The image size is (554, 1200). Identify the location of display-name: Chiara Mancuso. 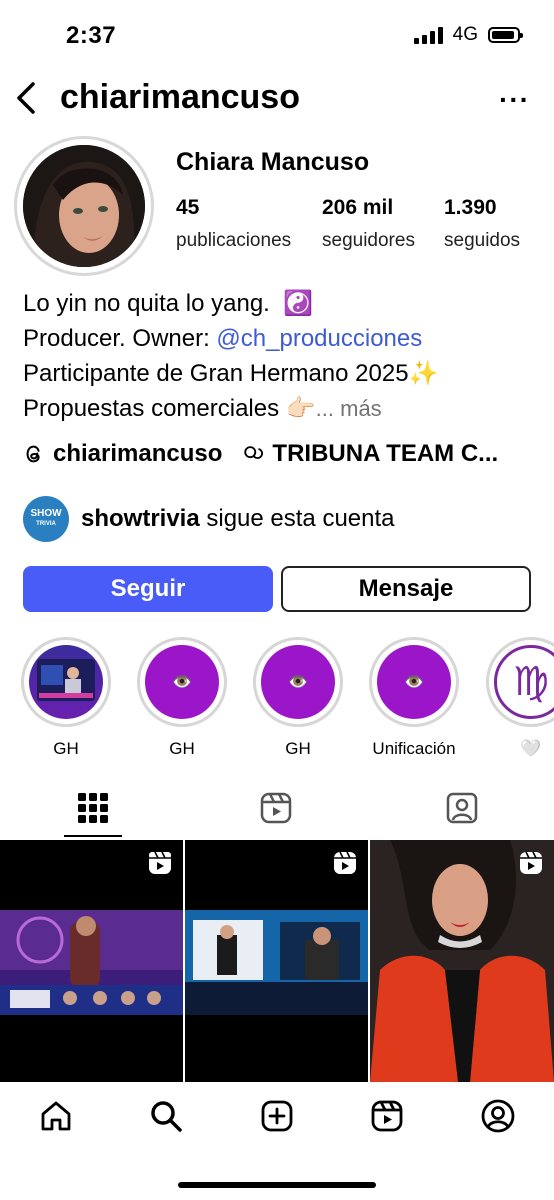
(273, 162).